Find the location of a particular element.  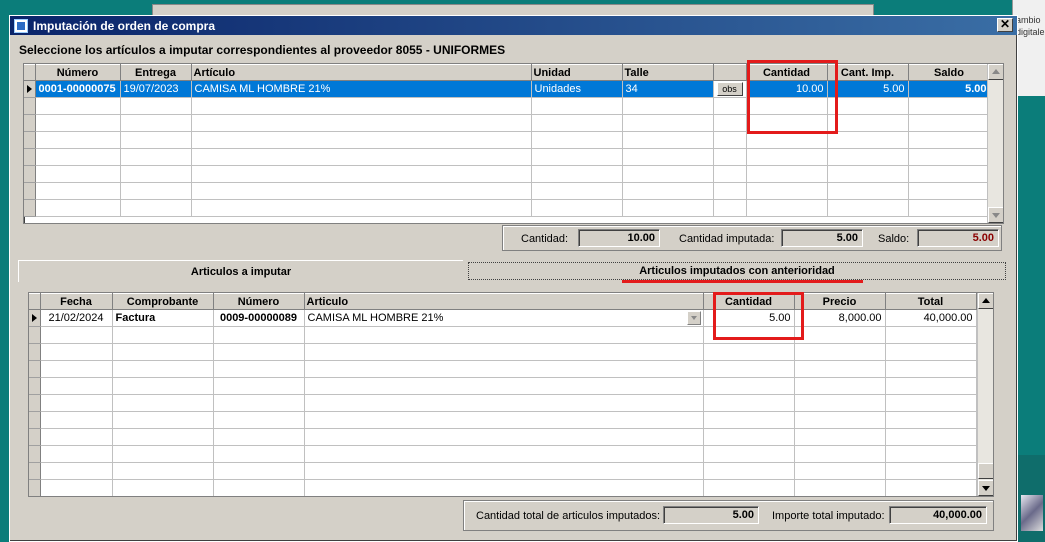

col-header-talle: Talle is located at coordinates (668, 72).